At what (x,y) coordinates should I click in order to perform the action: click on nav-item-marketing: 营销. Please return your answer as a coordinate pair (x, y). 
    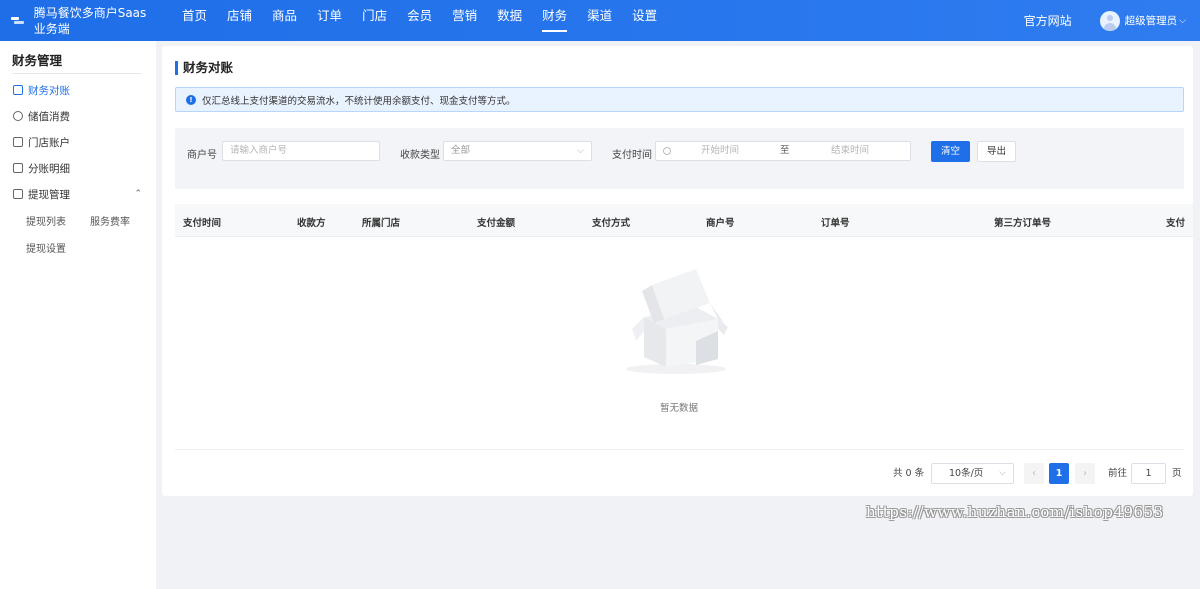
    Looking at the image, I should click on (464, 20).